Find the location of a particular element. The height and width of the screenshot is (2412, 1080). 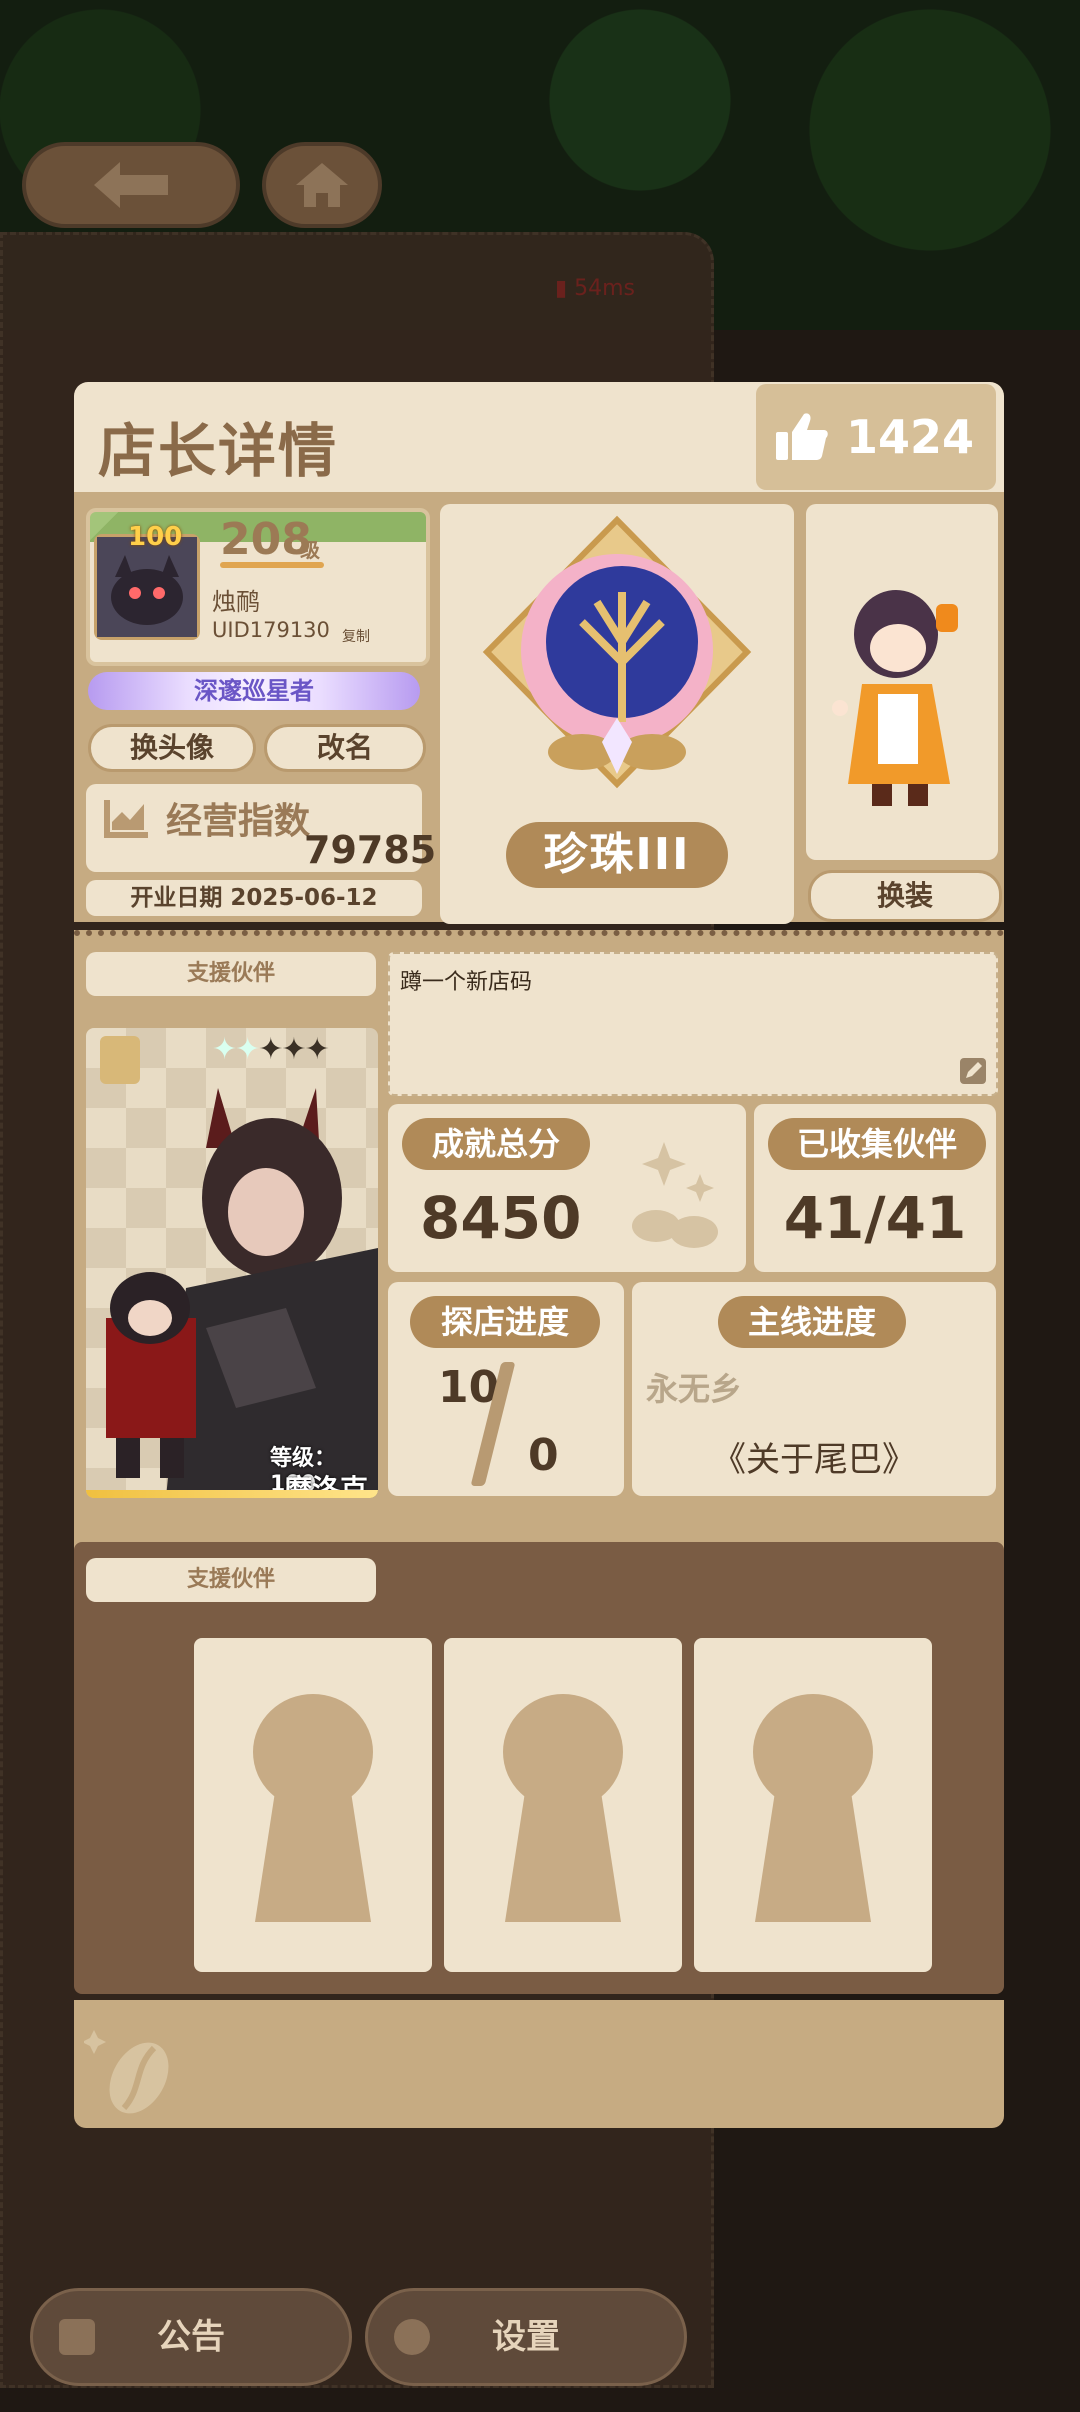

explore-progress-other: 0 is located at coordinates (543, 1455).